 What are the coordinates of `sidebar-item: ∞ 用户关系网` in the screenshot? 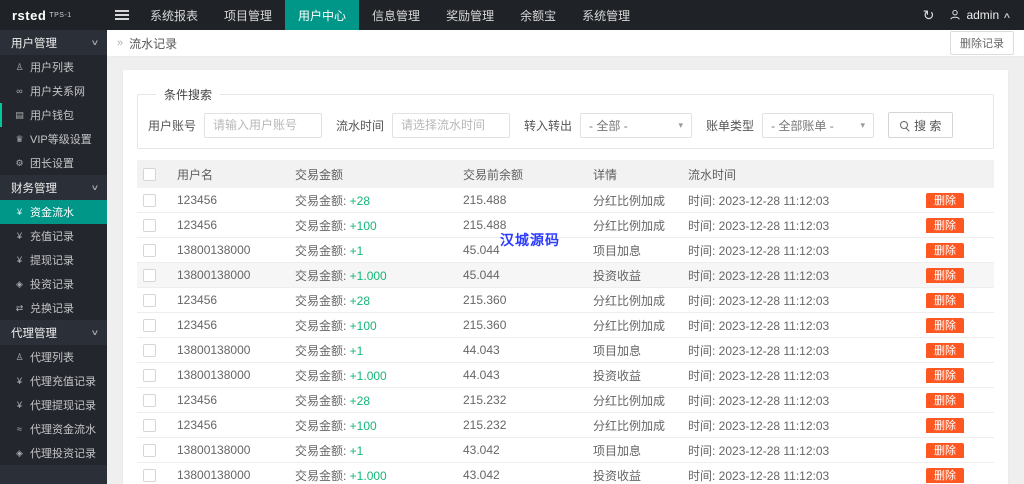 It's located at (53, 91).